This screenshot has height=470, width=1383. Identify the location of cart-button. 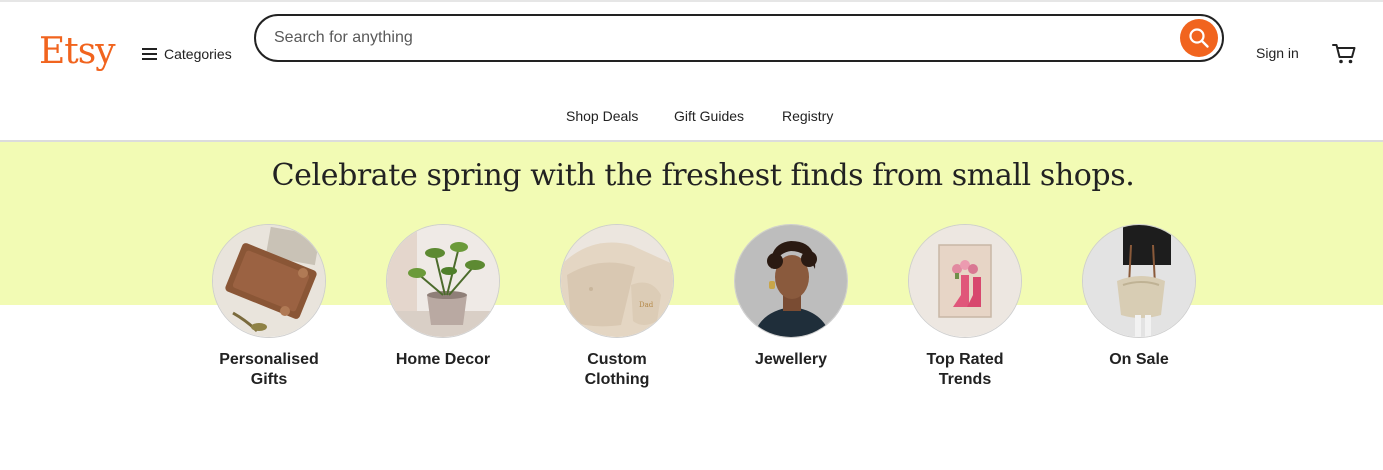
(1344, 53).